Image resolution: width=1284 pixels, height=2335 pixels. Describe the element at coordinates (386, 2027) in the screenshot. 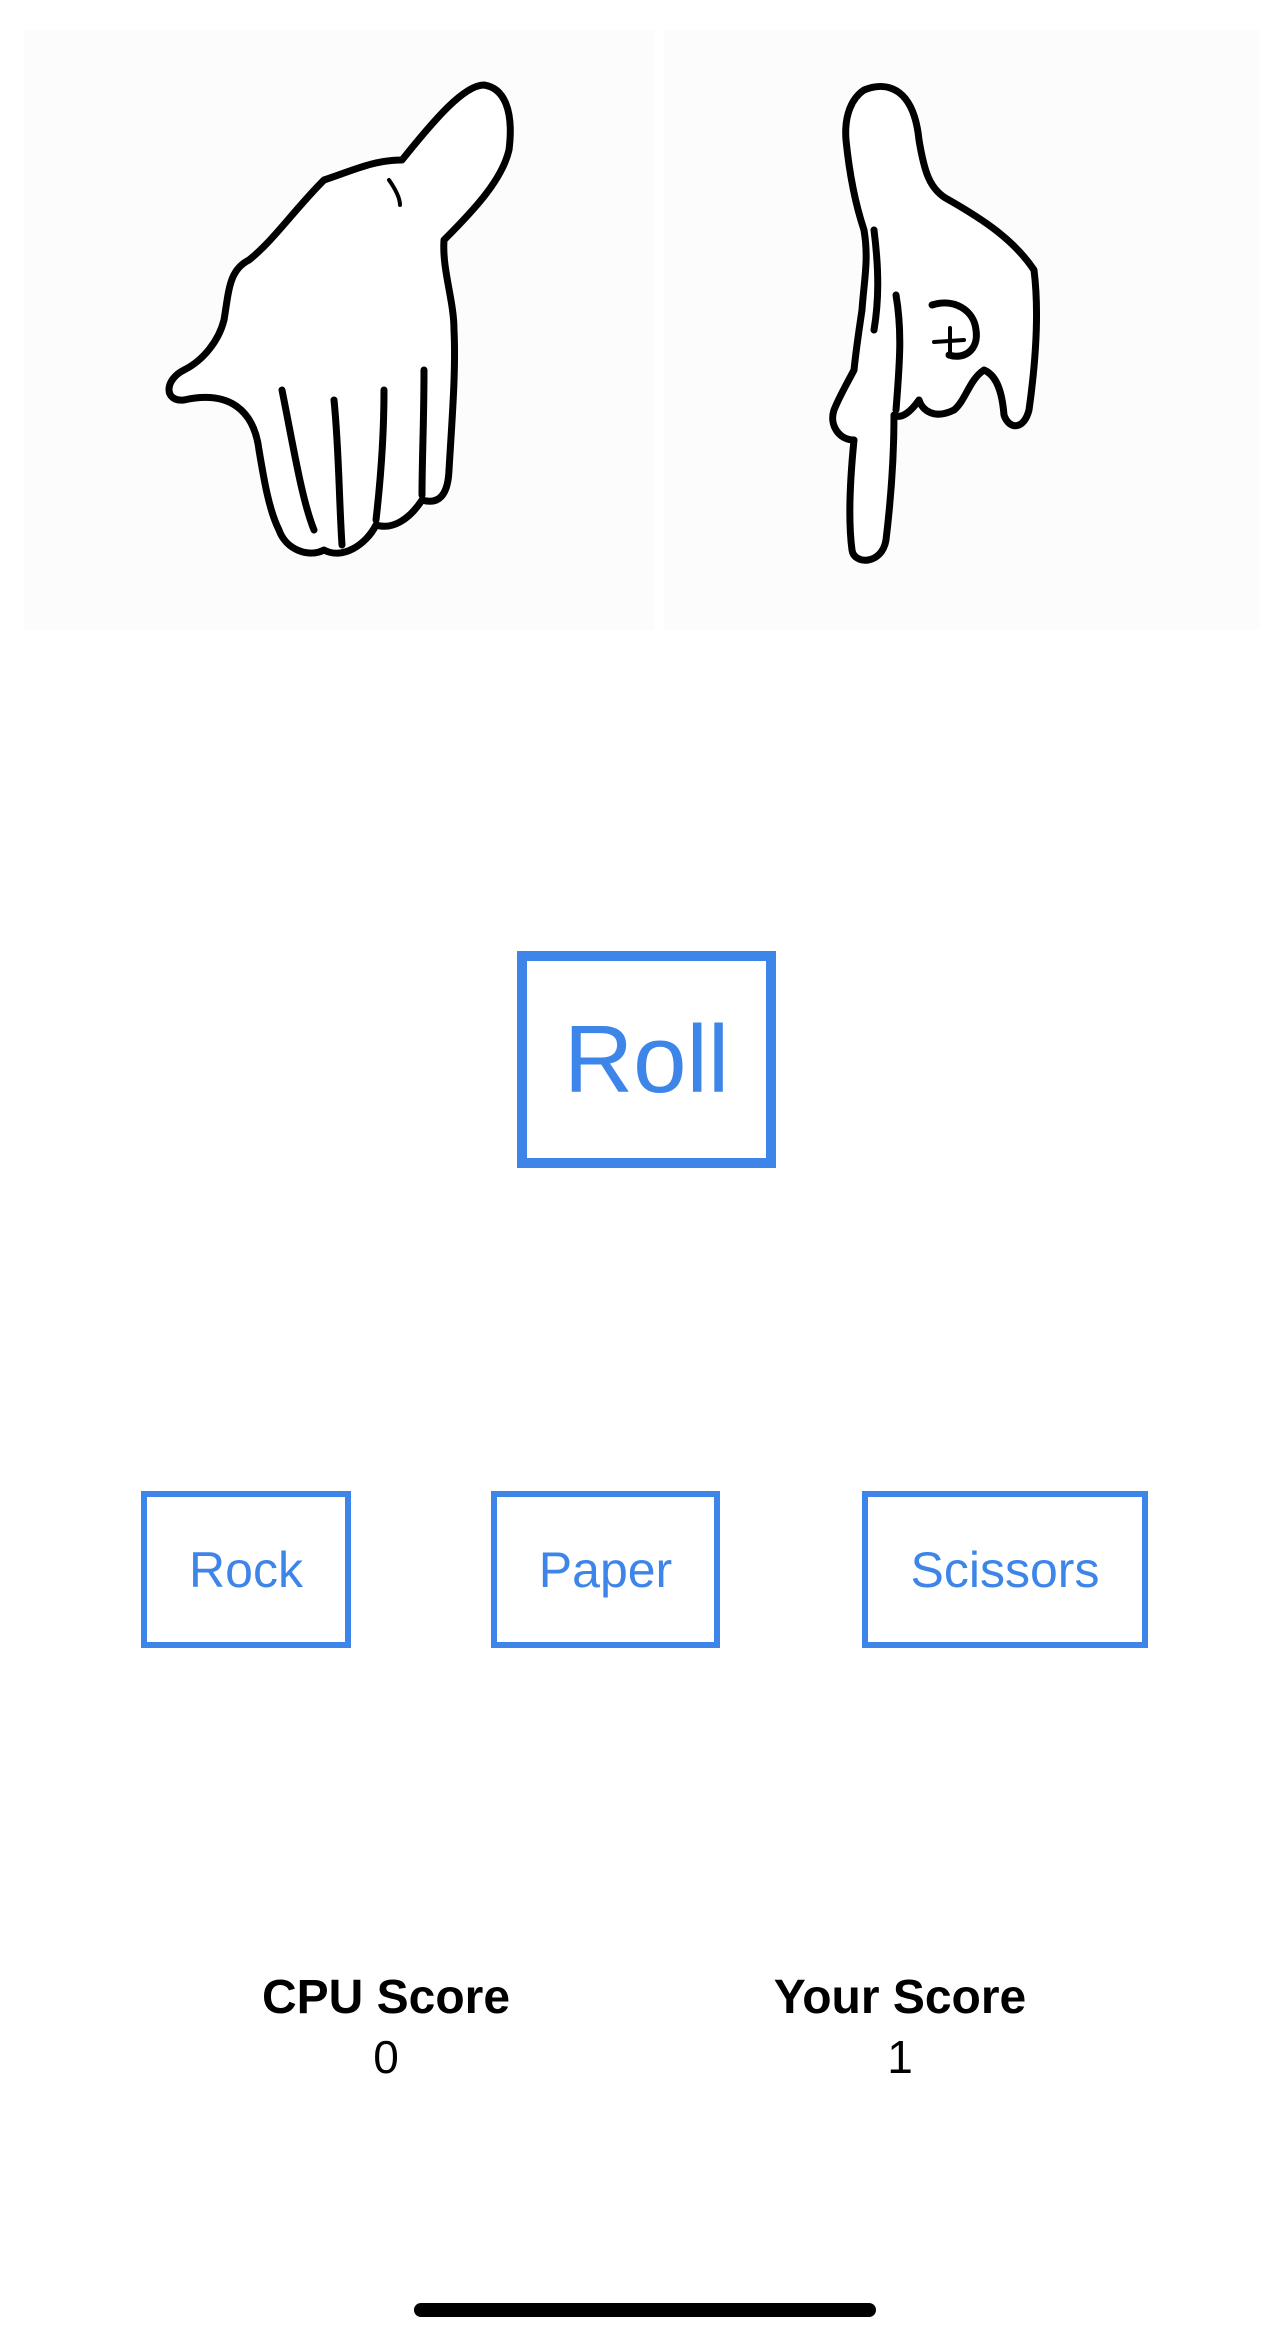

I see `cpu-score-block: CPU Score 0` at that location.